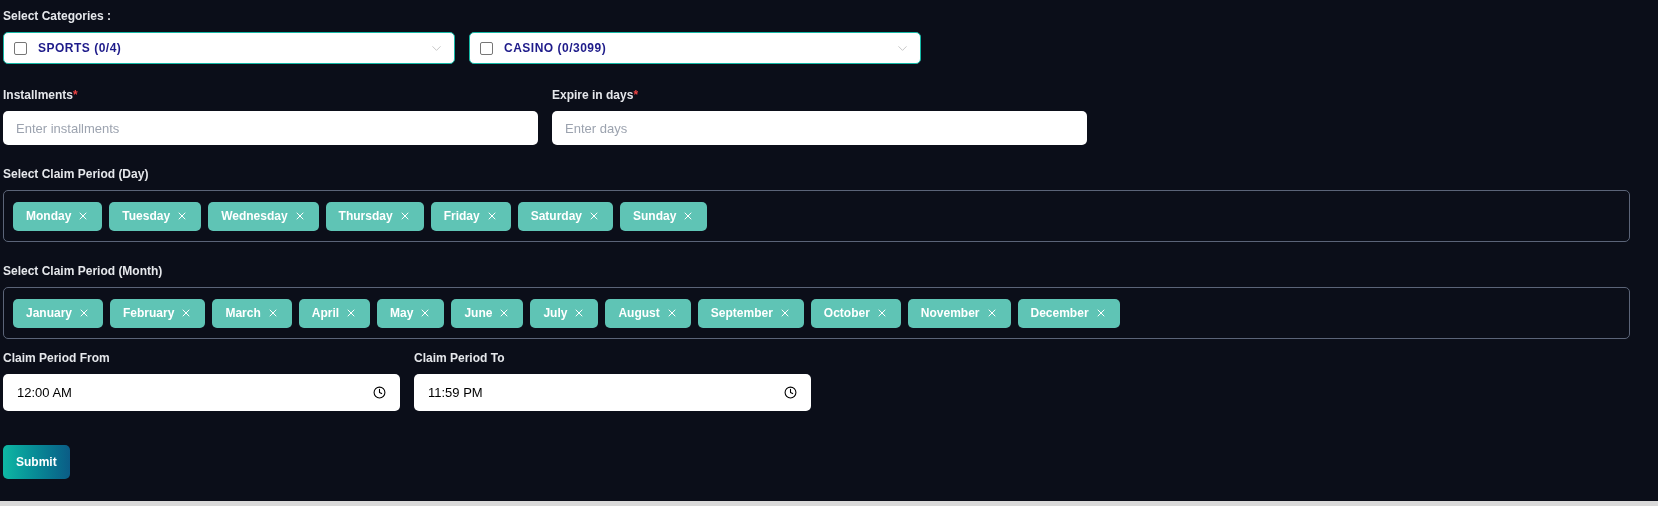 This screenshot has height=506, width=1658. What do you see at coordinates (80, 48) in the screenshot?
I see `dropdown-label: SPORTS (0/4)` at bounding box center [80, 48].